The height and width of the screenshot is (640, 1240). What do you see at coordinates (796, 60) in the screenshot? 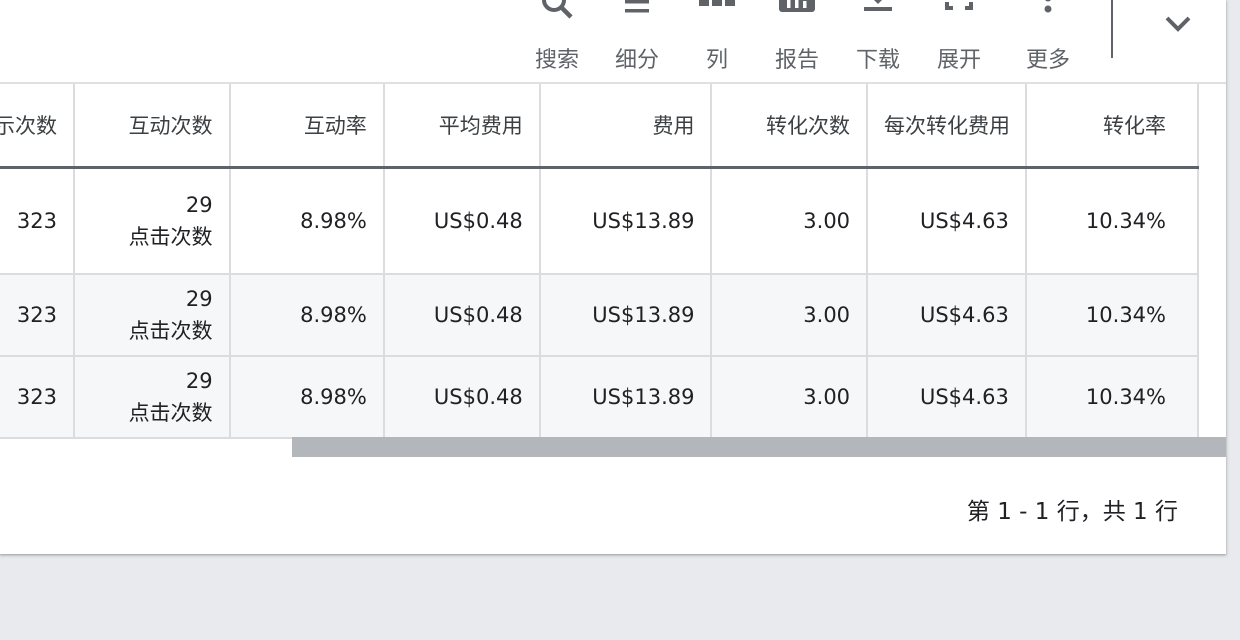
I see `reports-label: 报告` at bounding box center [796, 60].